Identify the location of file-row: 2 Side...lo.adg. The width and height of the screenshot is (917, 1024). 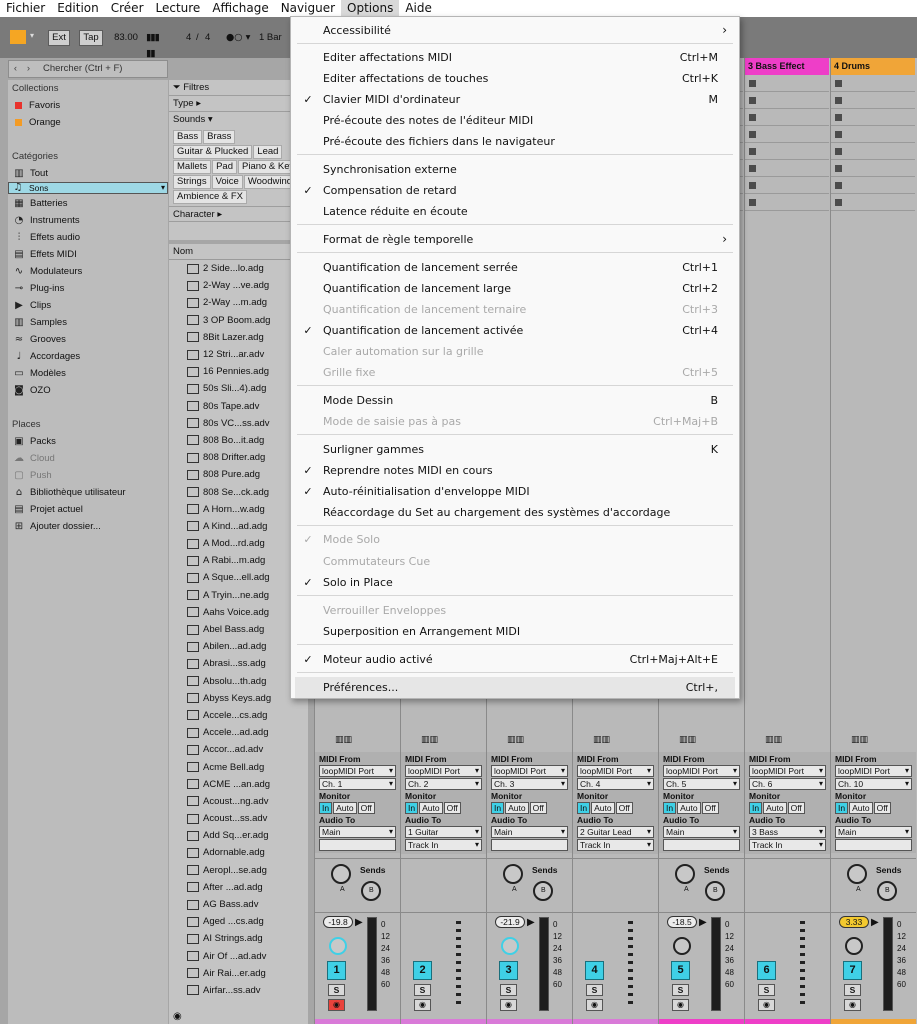
(238, 268).